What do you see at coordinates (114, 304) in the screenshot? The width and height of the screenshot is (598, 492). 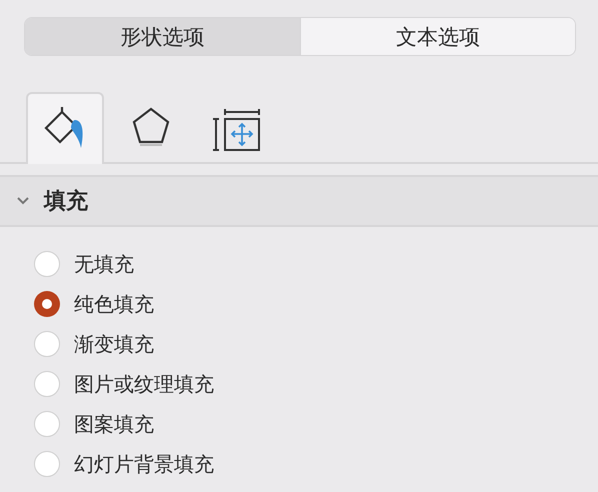 I see `radio-label: 纯色填充` at bounding box center [114, 304].